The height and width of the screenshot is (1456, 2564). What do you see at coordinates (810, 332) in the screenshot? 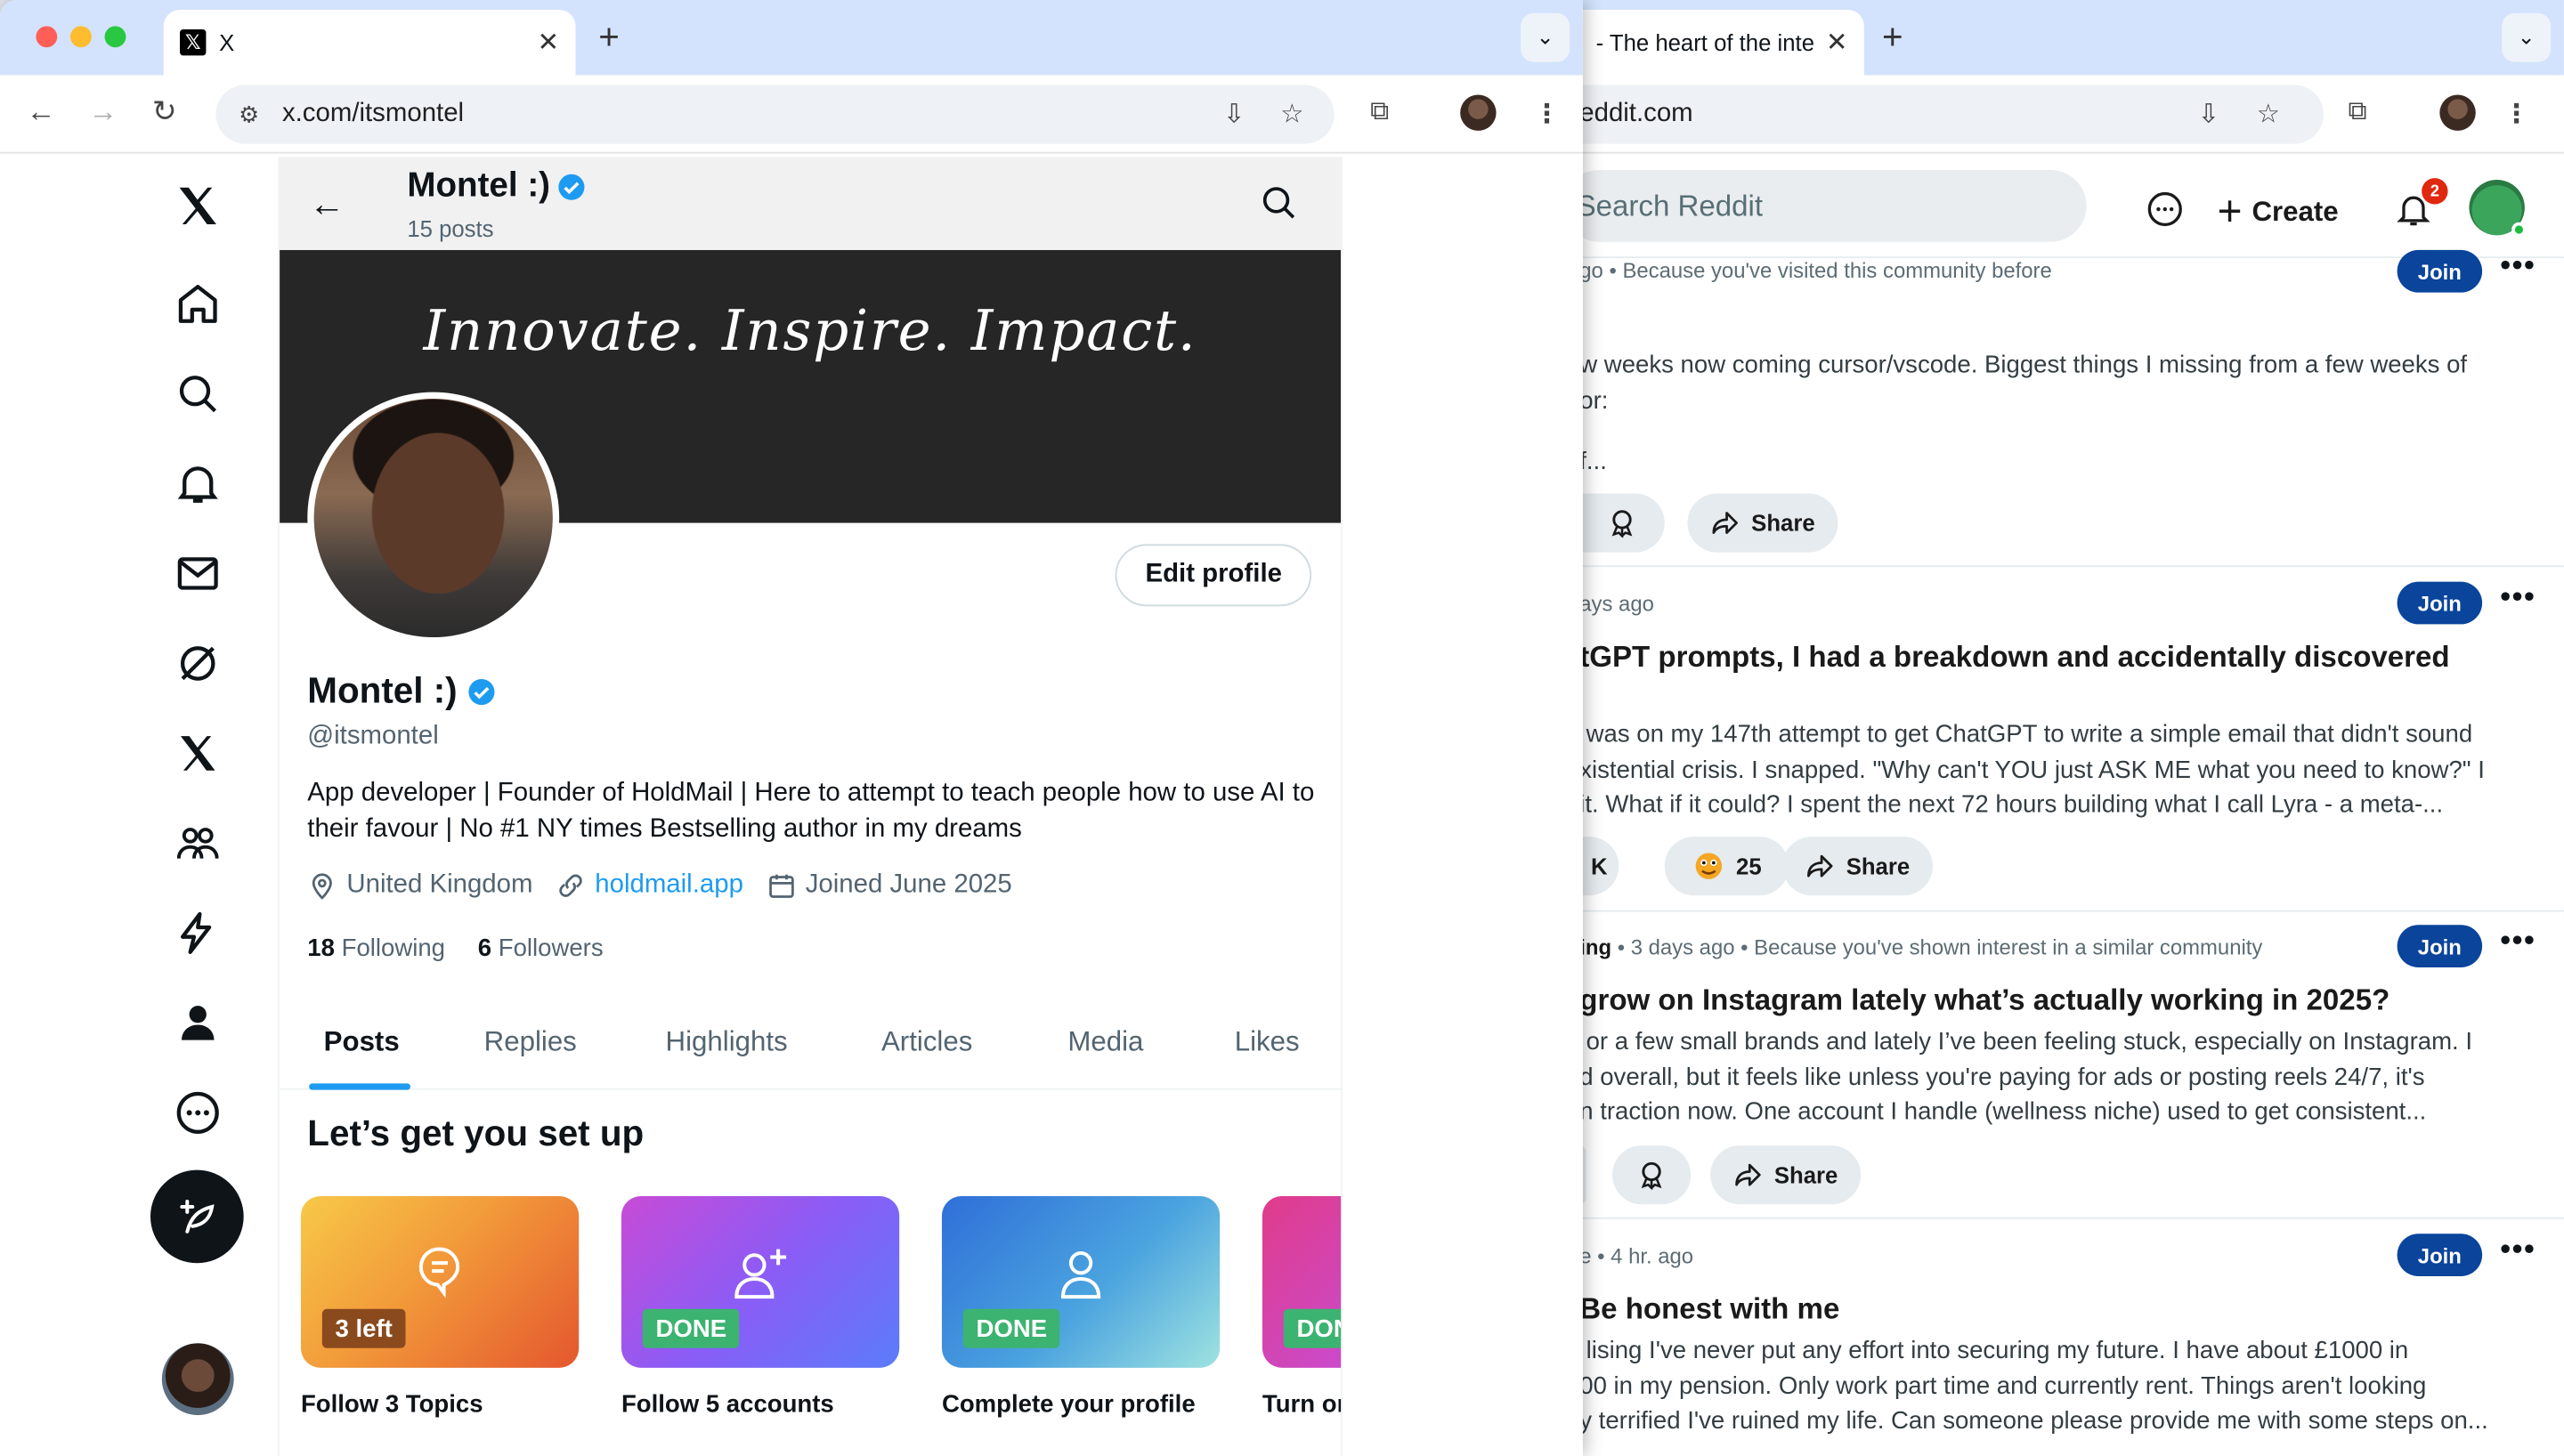
I see `banner-text: Innovate. Inspire. Impact.` at bounding box center [810, 332].